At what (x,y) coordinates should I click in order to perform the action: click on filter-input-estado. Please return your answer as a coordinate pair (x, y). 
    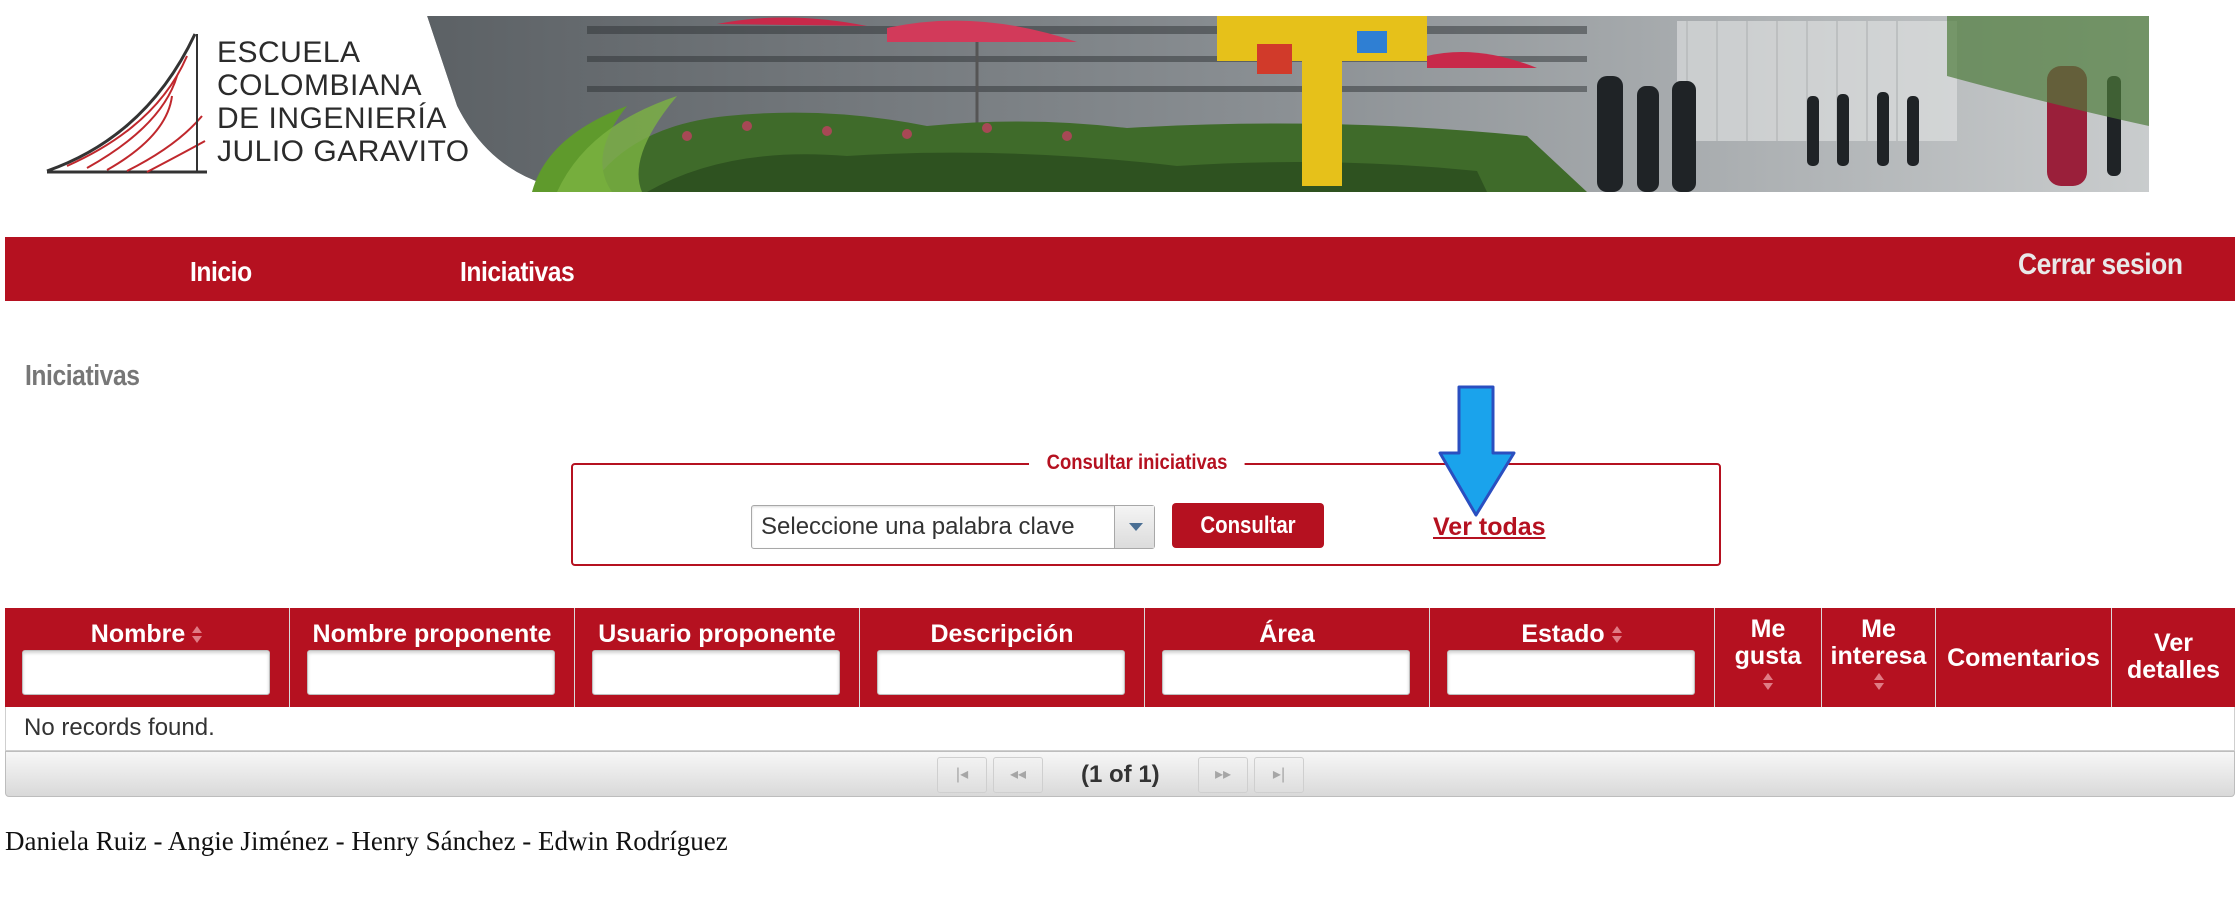
    Looking at the image, I should click on (1571, 672).